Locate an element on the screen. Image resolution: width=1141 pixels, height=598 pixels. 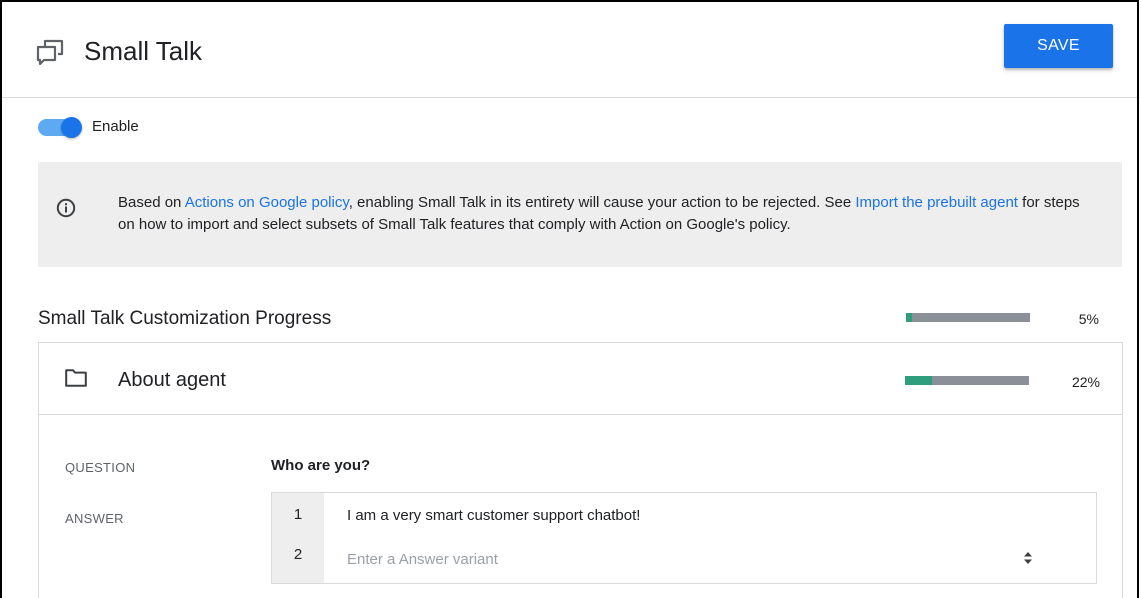
page-title: Small Talk is located at coordinates (143, 51).